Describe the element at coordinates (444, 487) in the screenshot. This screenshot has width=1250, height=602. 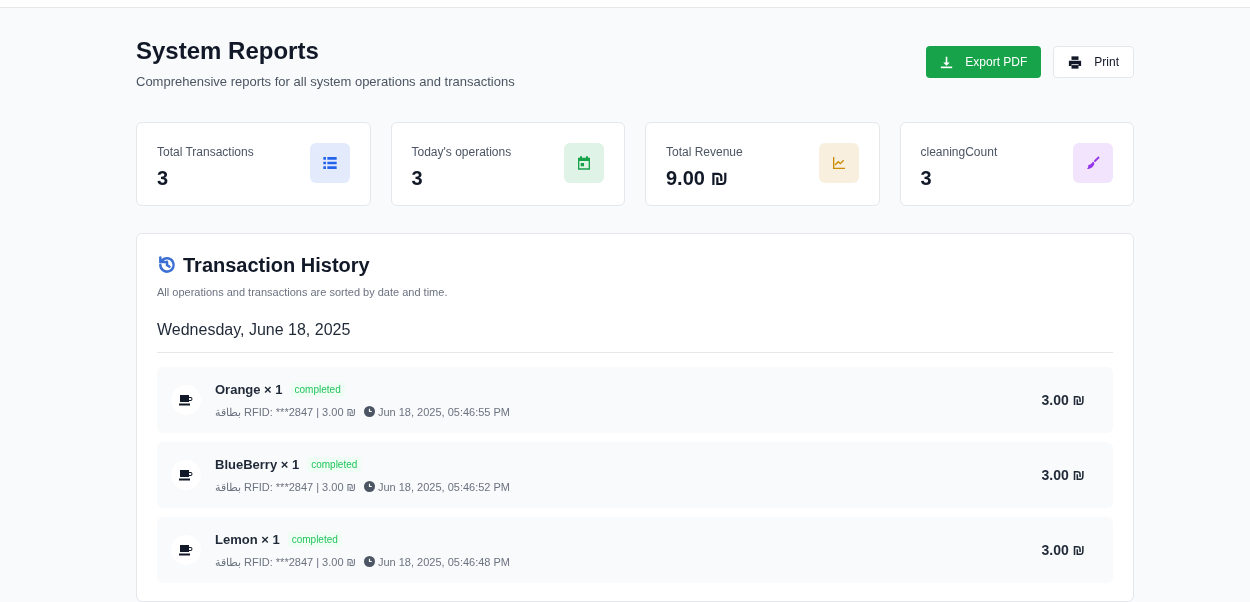
I see `transaction-time: Jun 18, 2025, 05:46:52 PM` at that location.